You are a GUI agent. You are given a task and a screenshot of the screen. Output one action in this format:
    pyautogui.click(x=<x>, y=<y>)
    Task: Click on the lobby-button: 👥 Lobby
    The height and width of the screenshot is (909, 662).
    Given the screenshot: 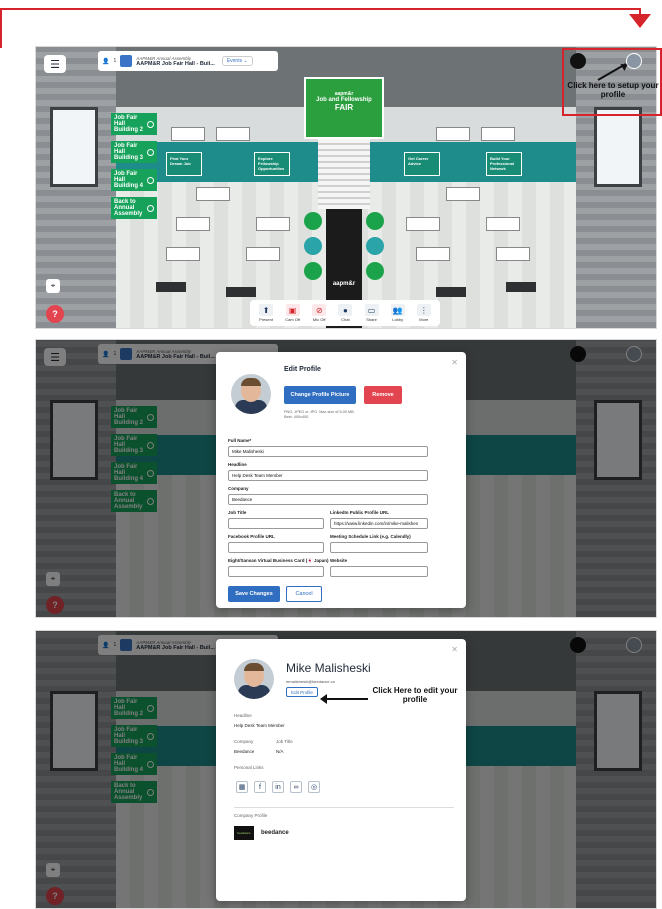 What is the action you would take?
    pyautogui.click(x=397, y=313)
    